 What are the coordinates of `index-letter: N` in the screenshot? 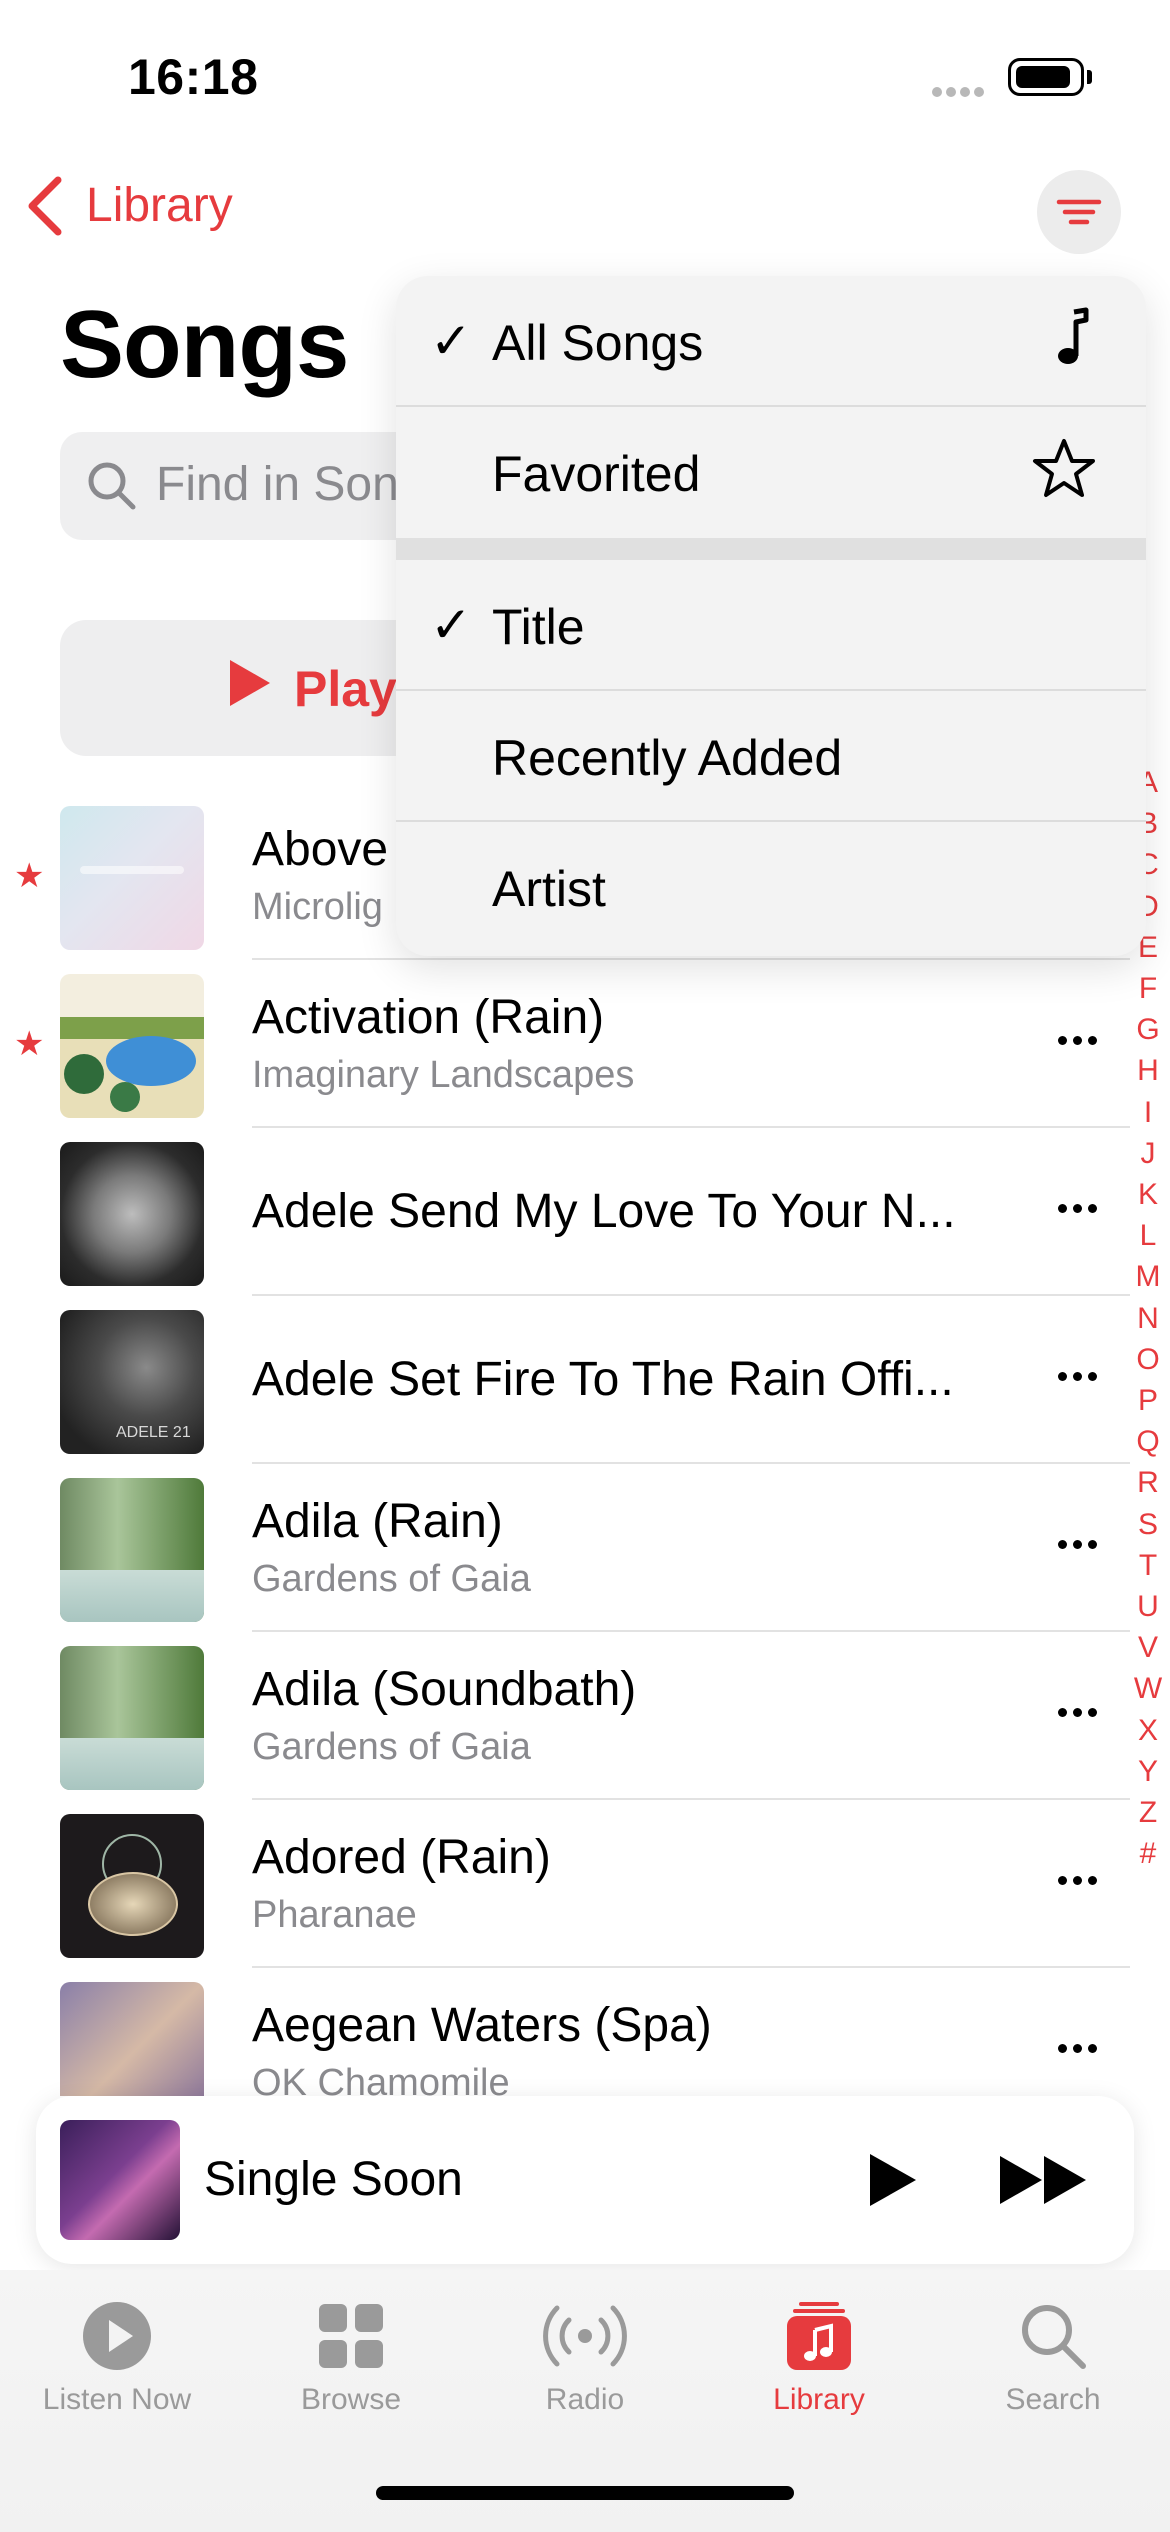 It's located at (1148, 1318).